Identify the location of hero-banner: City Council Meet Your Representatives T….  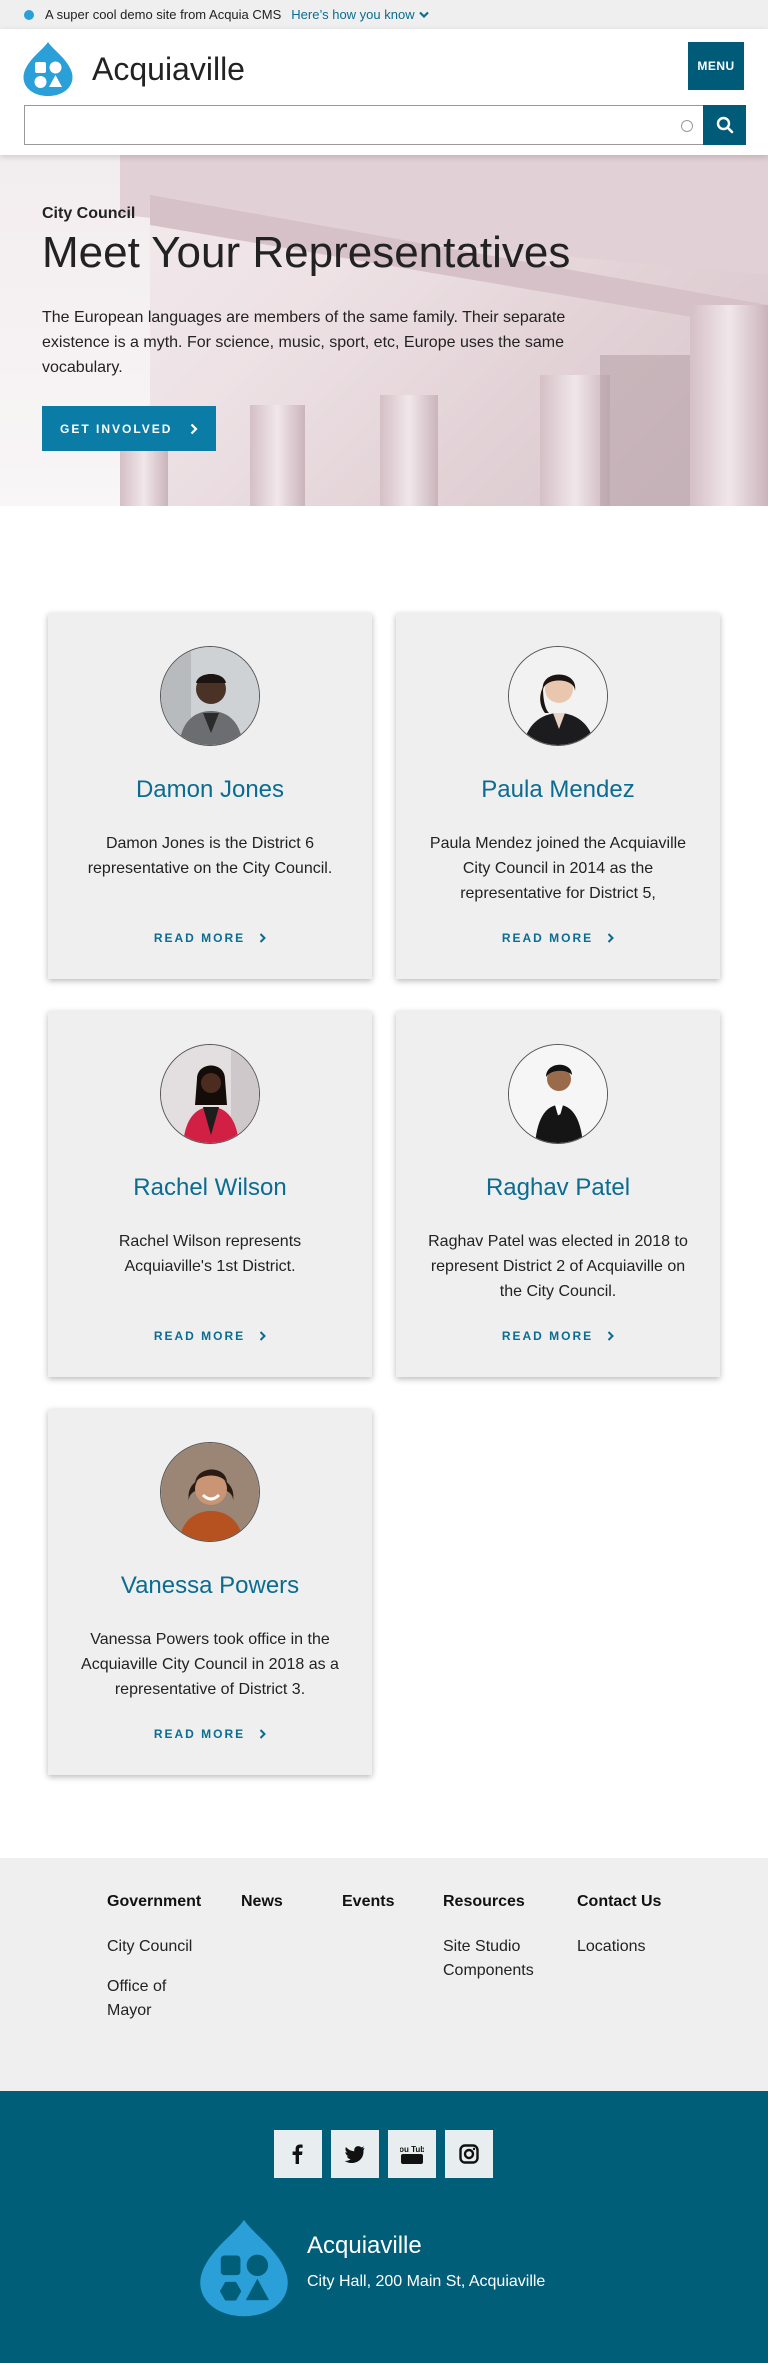
(384, 330).